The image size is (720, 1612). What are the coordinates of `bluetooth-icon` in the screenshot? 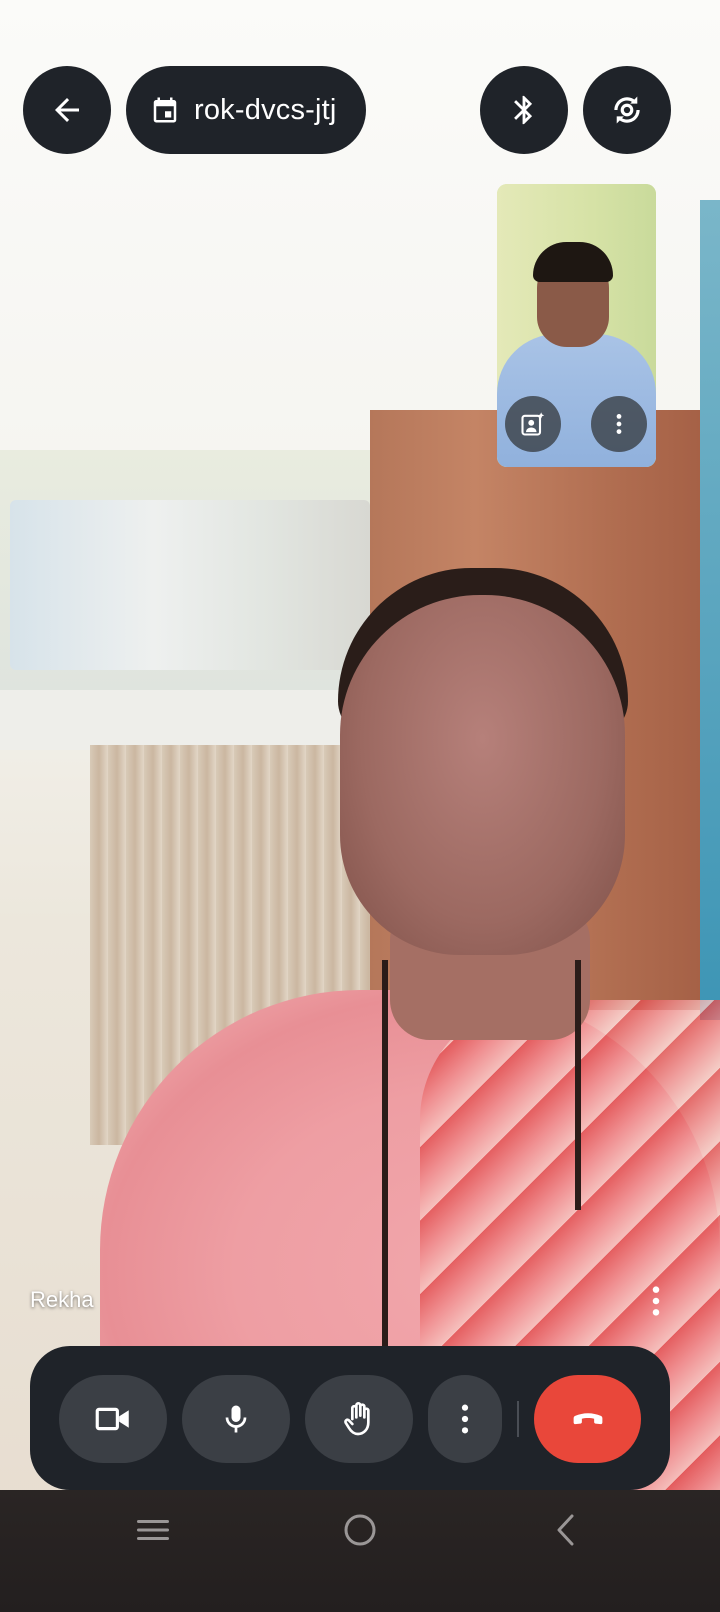 It's located at (523, 110).